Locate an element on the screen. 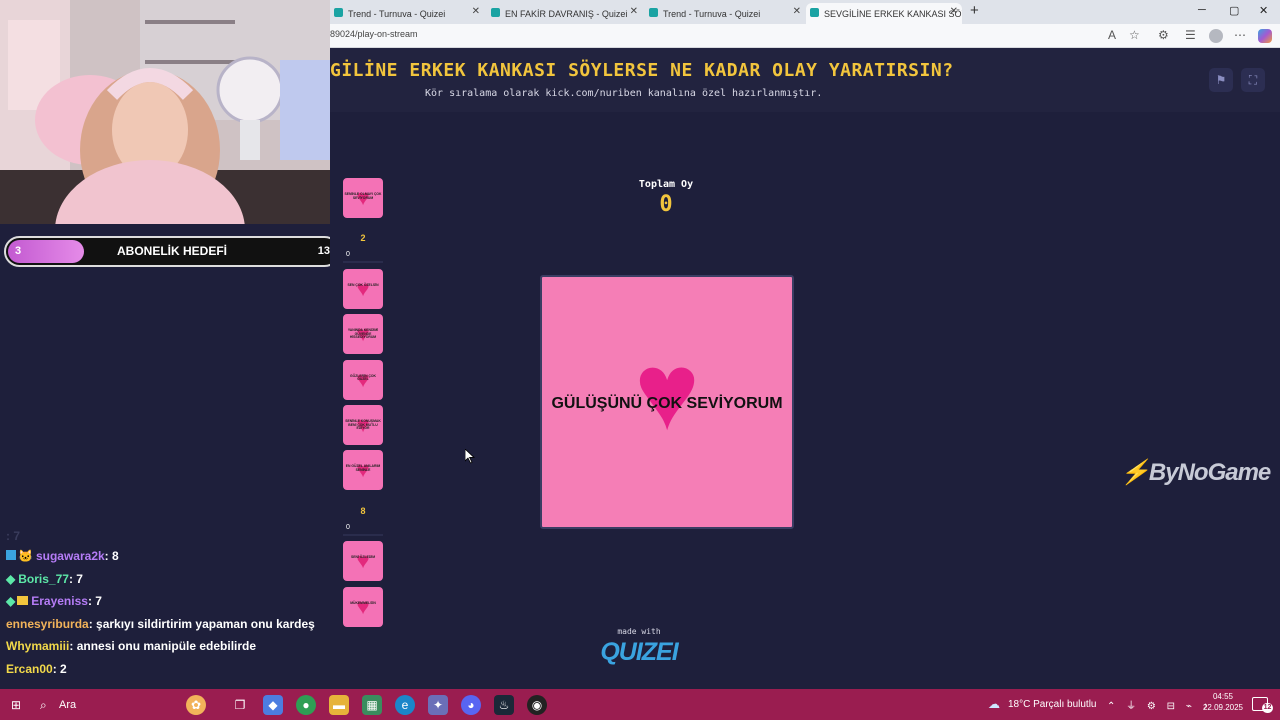 This screenshot has height=720, width=1280. weather-text: 18°C Parçalı bulutlu is located at coordinates (1052, 704).